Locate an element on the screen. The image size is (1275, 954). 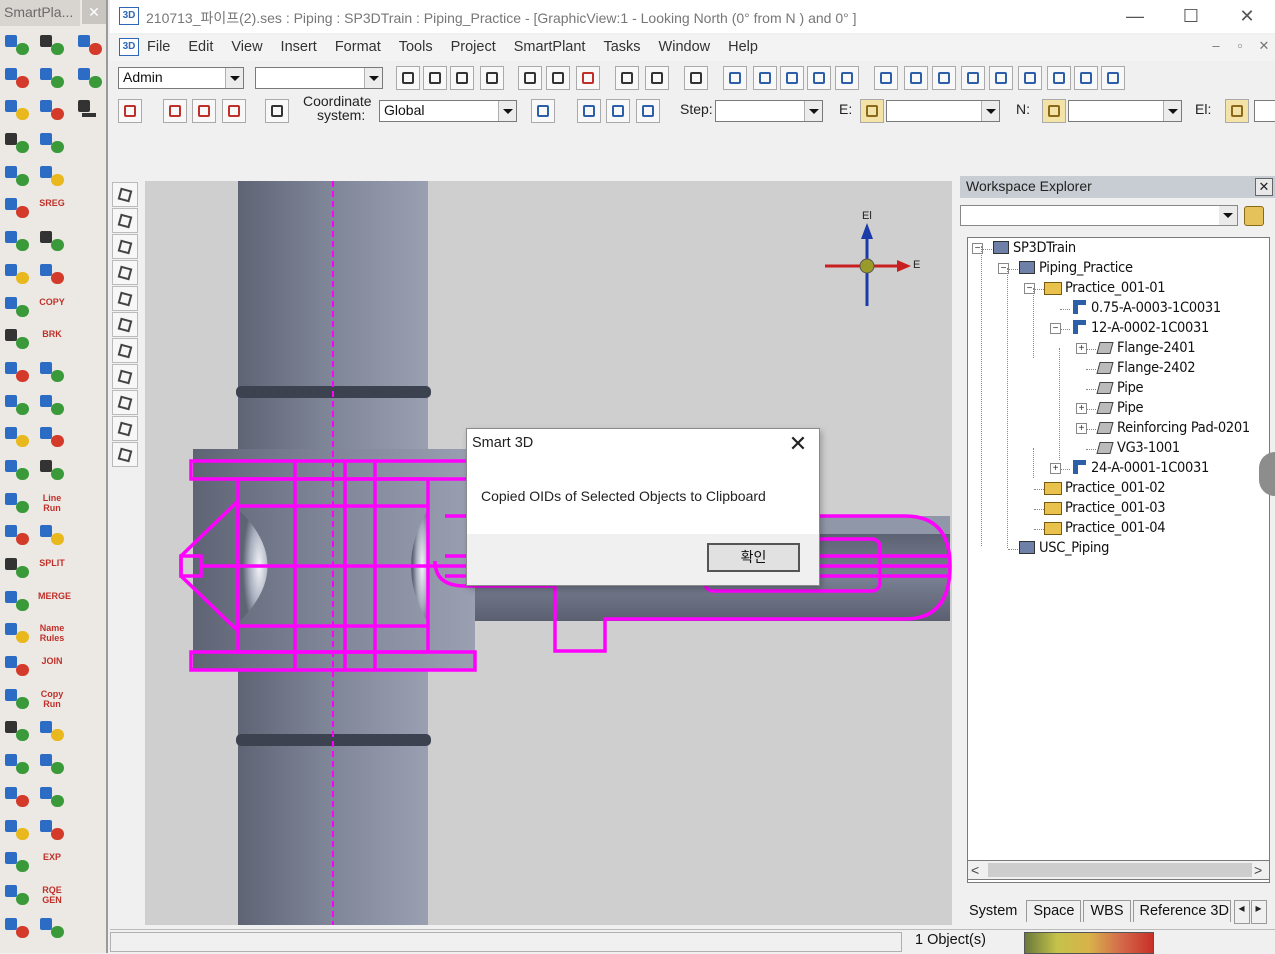
secondary-select is located at coordinates (319, 78).